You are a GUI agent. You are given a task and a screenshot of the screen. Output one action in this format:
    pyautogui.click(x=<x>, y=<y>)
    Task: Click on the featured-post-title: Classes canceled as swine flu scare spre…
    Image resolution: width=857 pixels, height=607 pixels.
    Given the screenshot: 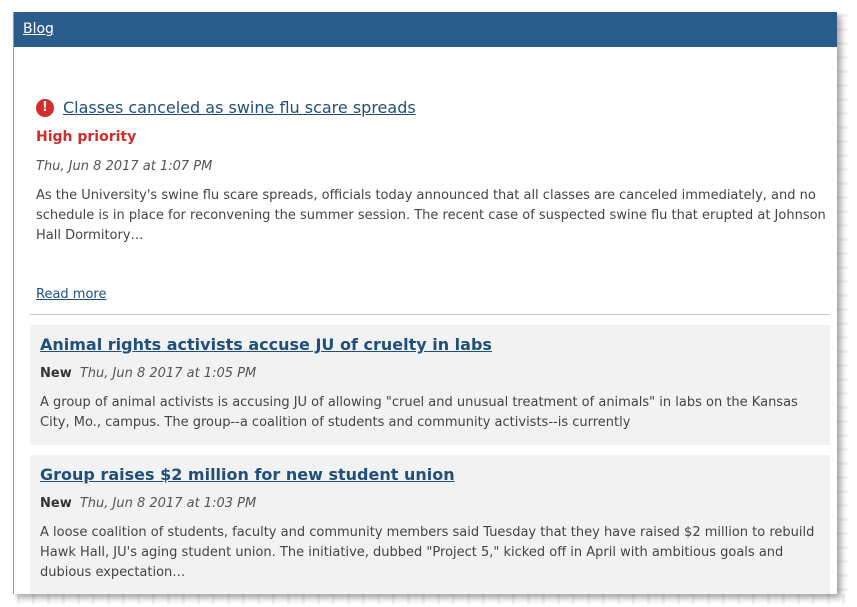 What is the action you would take?
    pyautogui.click(x=239, y=107)
    